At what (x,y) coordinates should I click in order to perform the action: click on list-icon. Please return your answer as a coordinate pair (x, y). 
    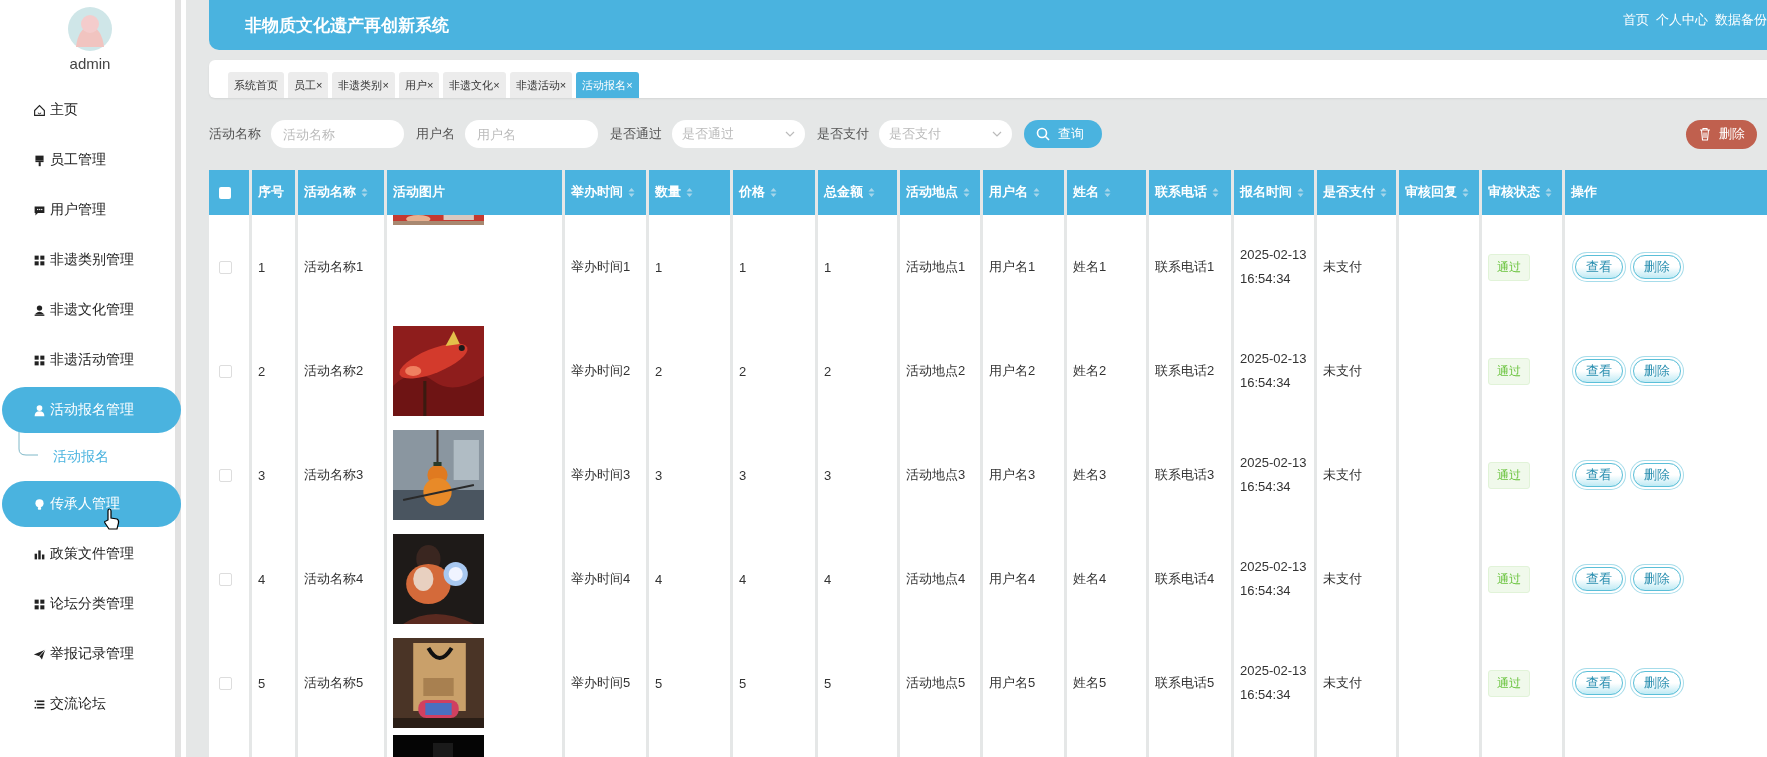
    Looking at the image, I should click on (39, 704).